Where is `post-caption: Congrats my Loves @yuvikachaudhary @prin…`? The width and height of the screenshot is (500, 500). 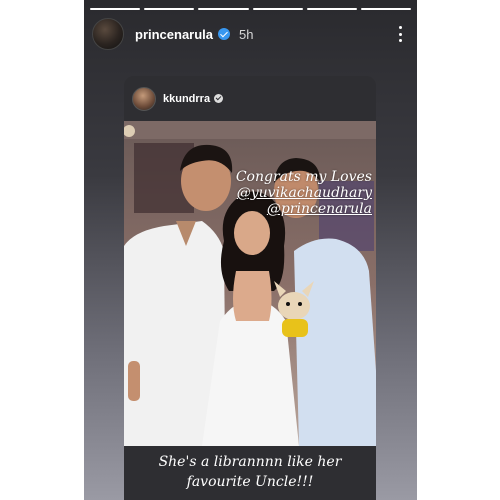 post-caption: Congrats my Loves @yuvikachaudhary @prin… is located at coordinates (304, 193).